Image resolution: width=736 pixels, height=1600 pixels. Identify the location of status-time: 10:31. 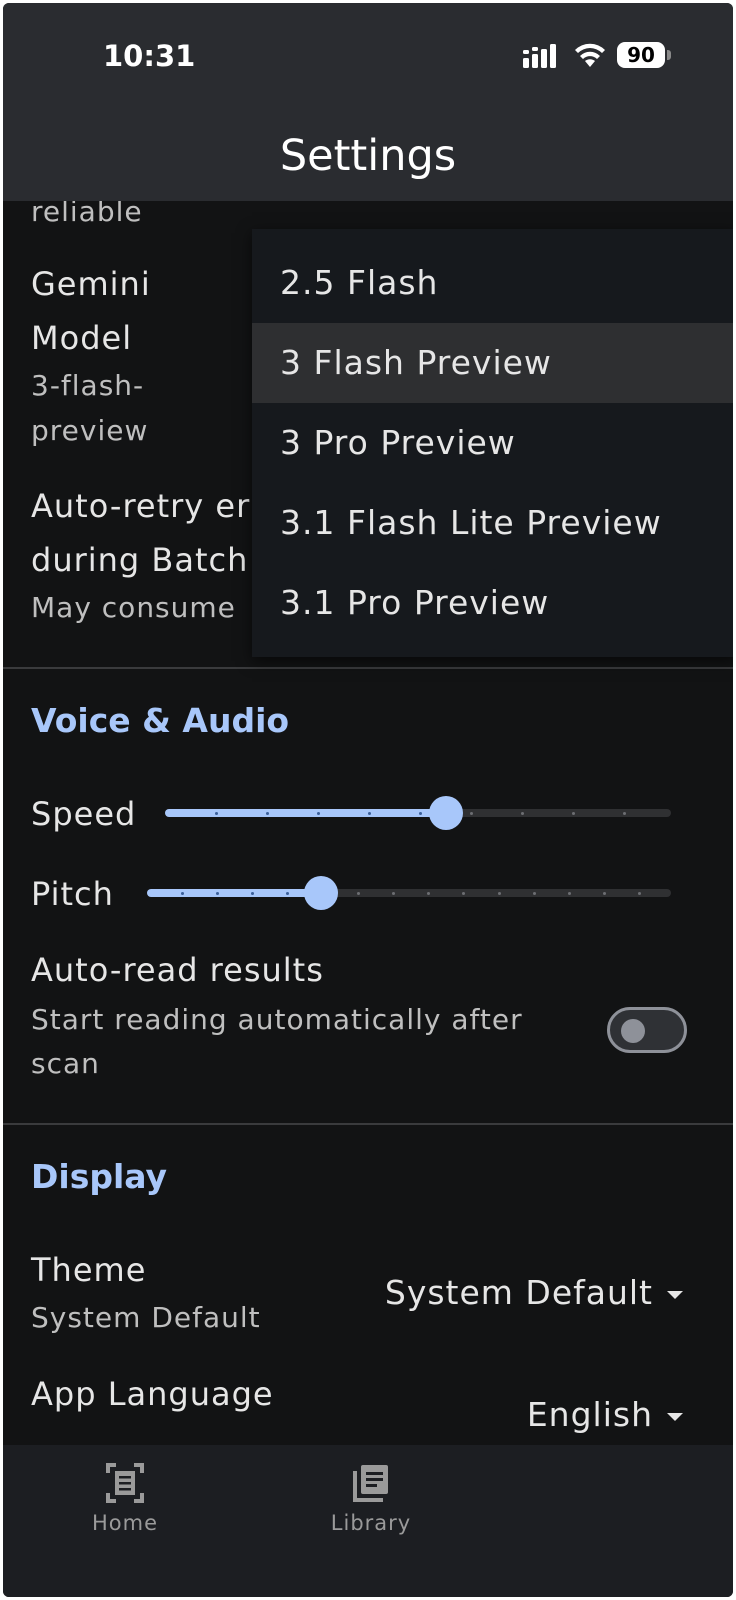
(149, 56).